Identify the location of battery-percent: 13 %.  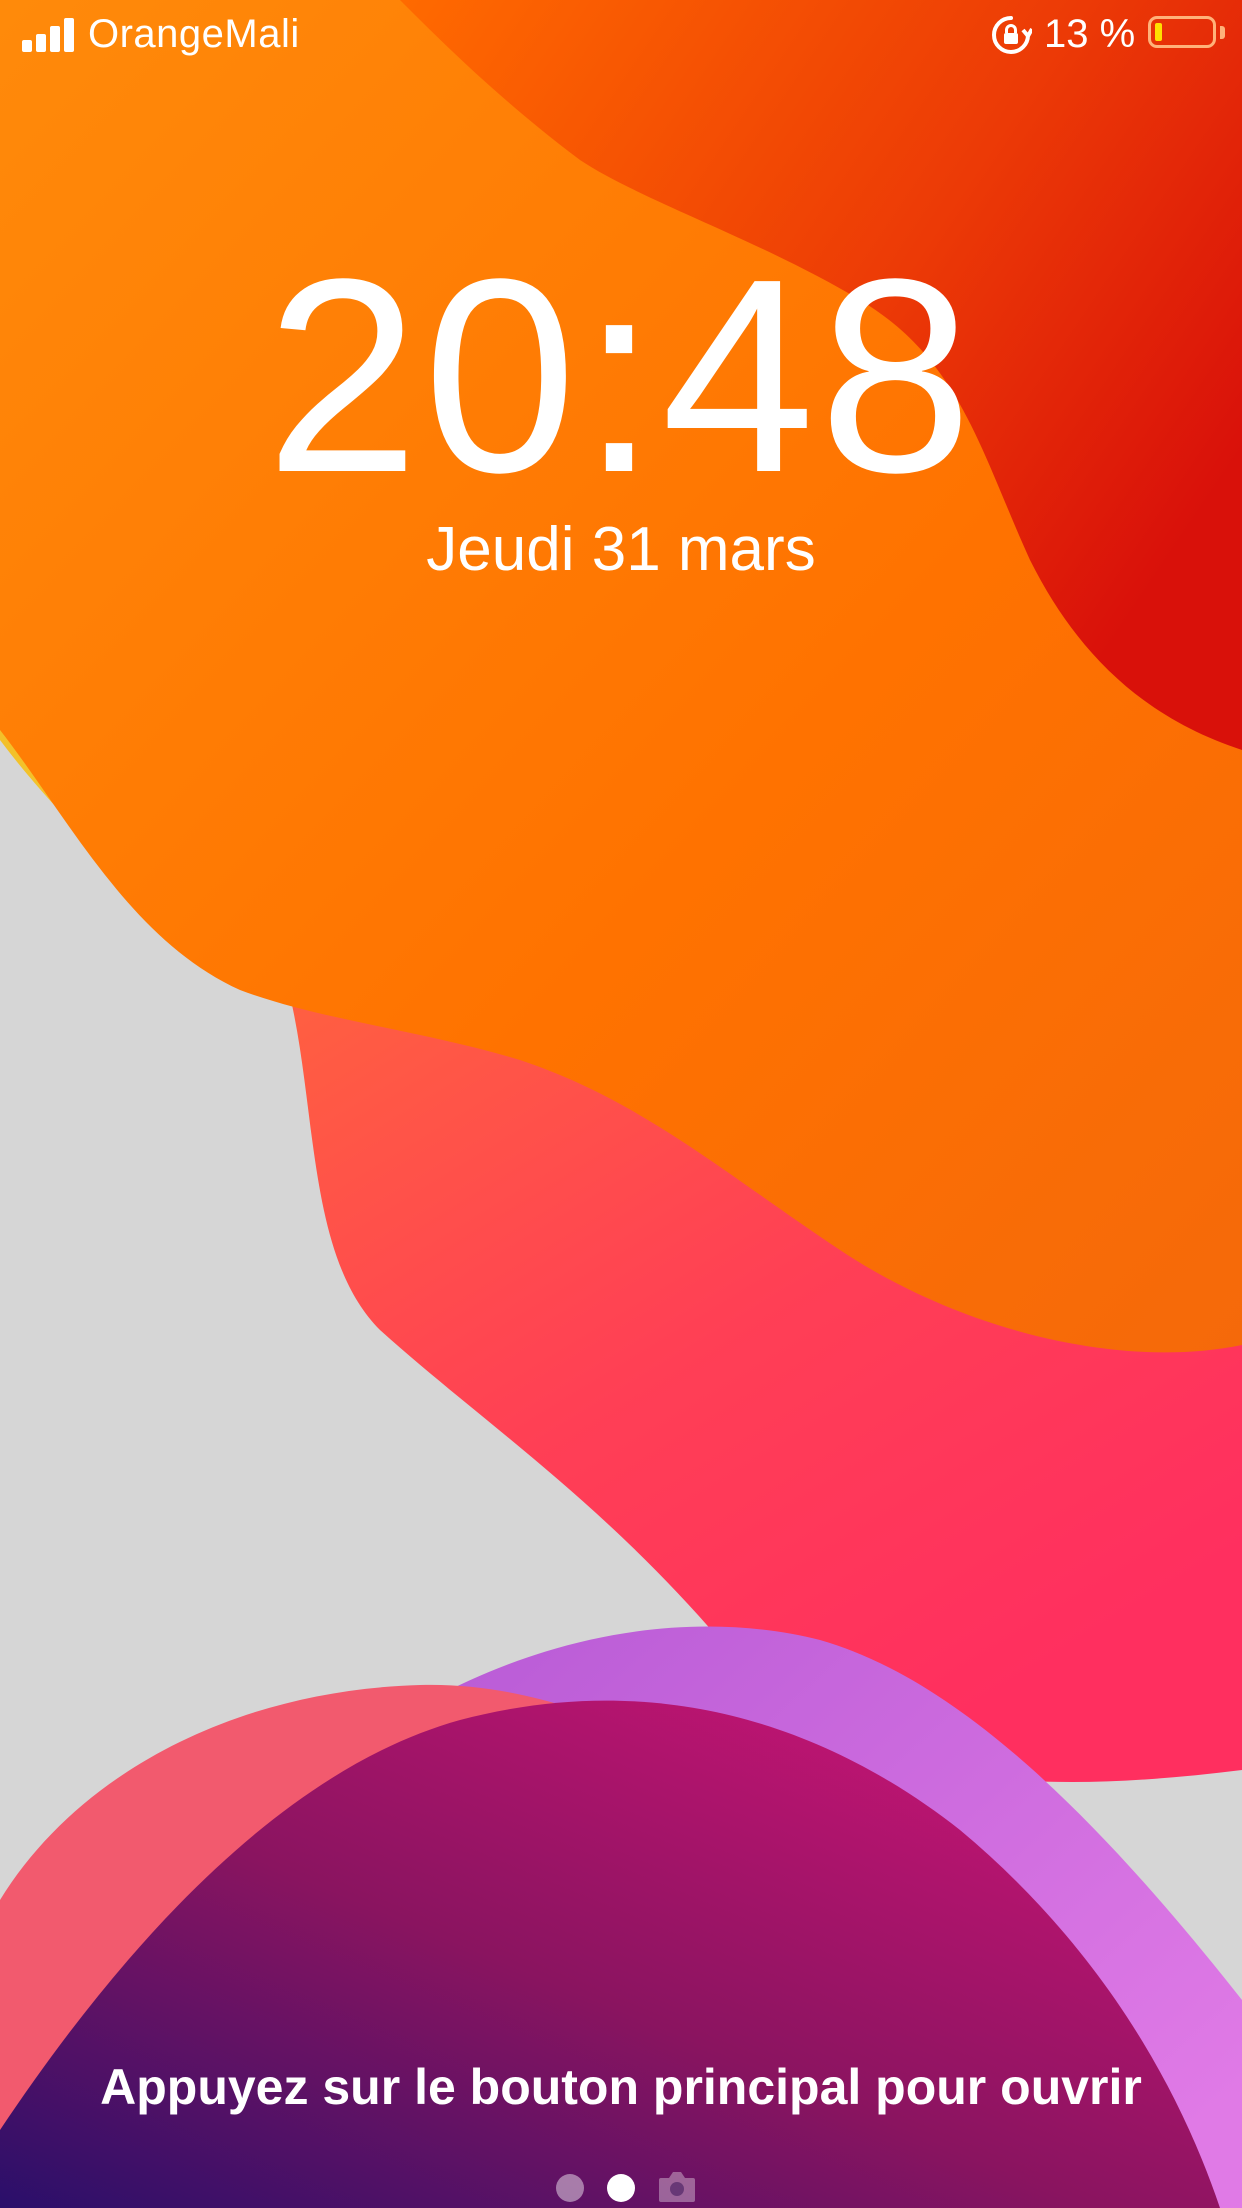
(1090, 34).